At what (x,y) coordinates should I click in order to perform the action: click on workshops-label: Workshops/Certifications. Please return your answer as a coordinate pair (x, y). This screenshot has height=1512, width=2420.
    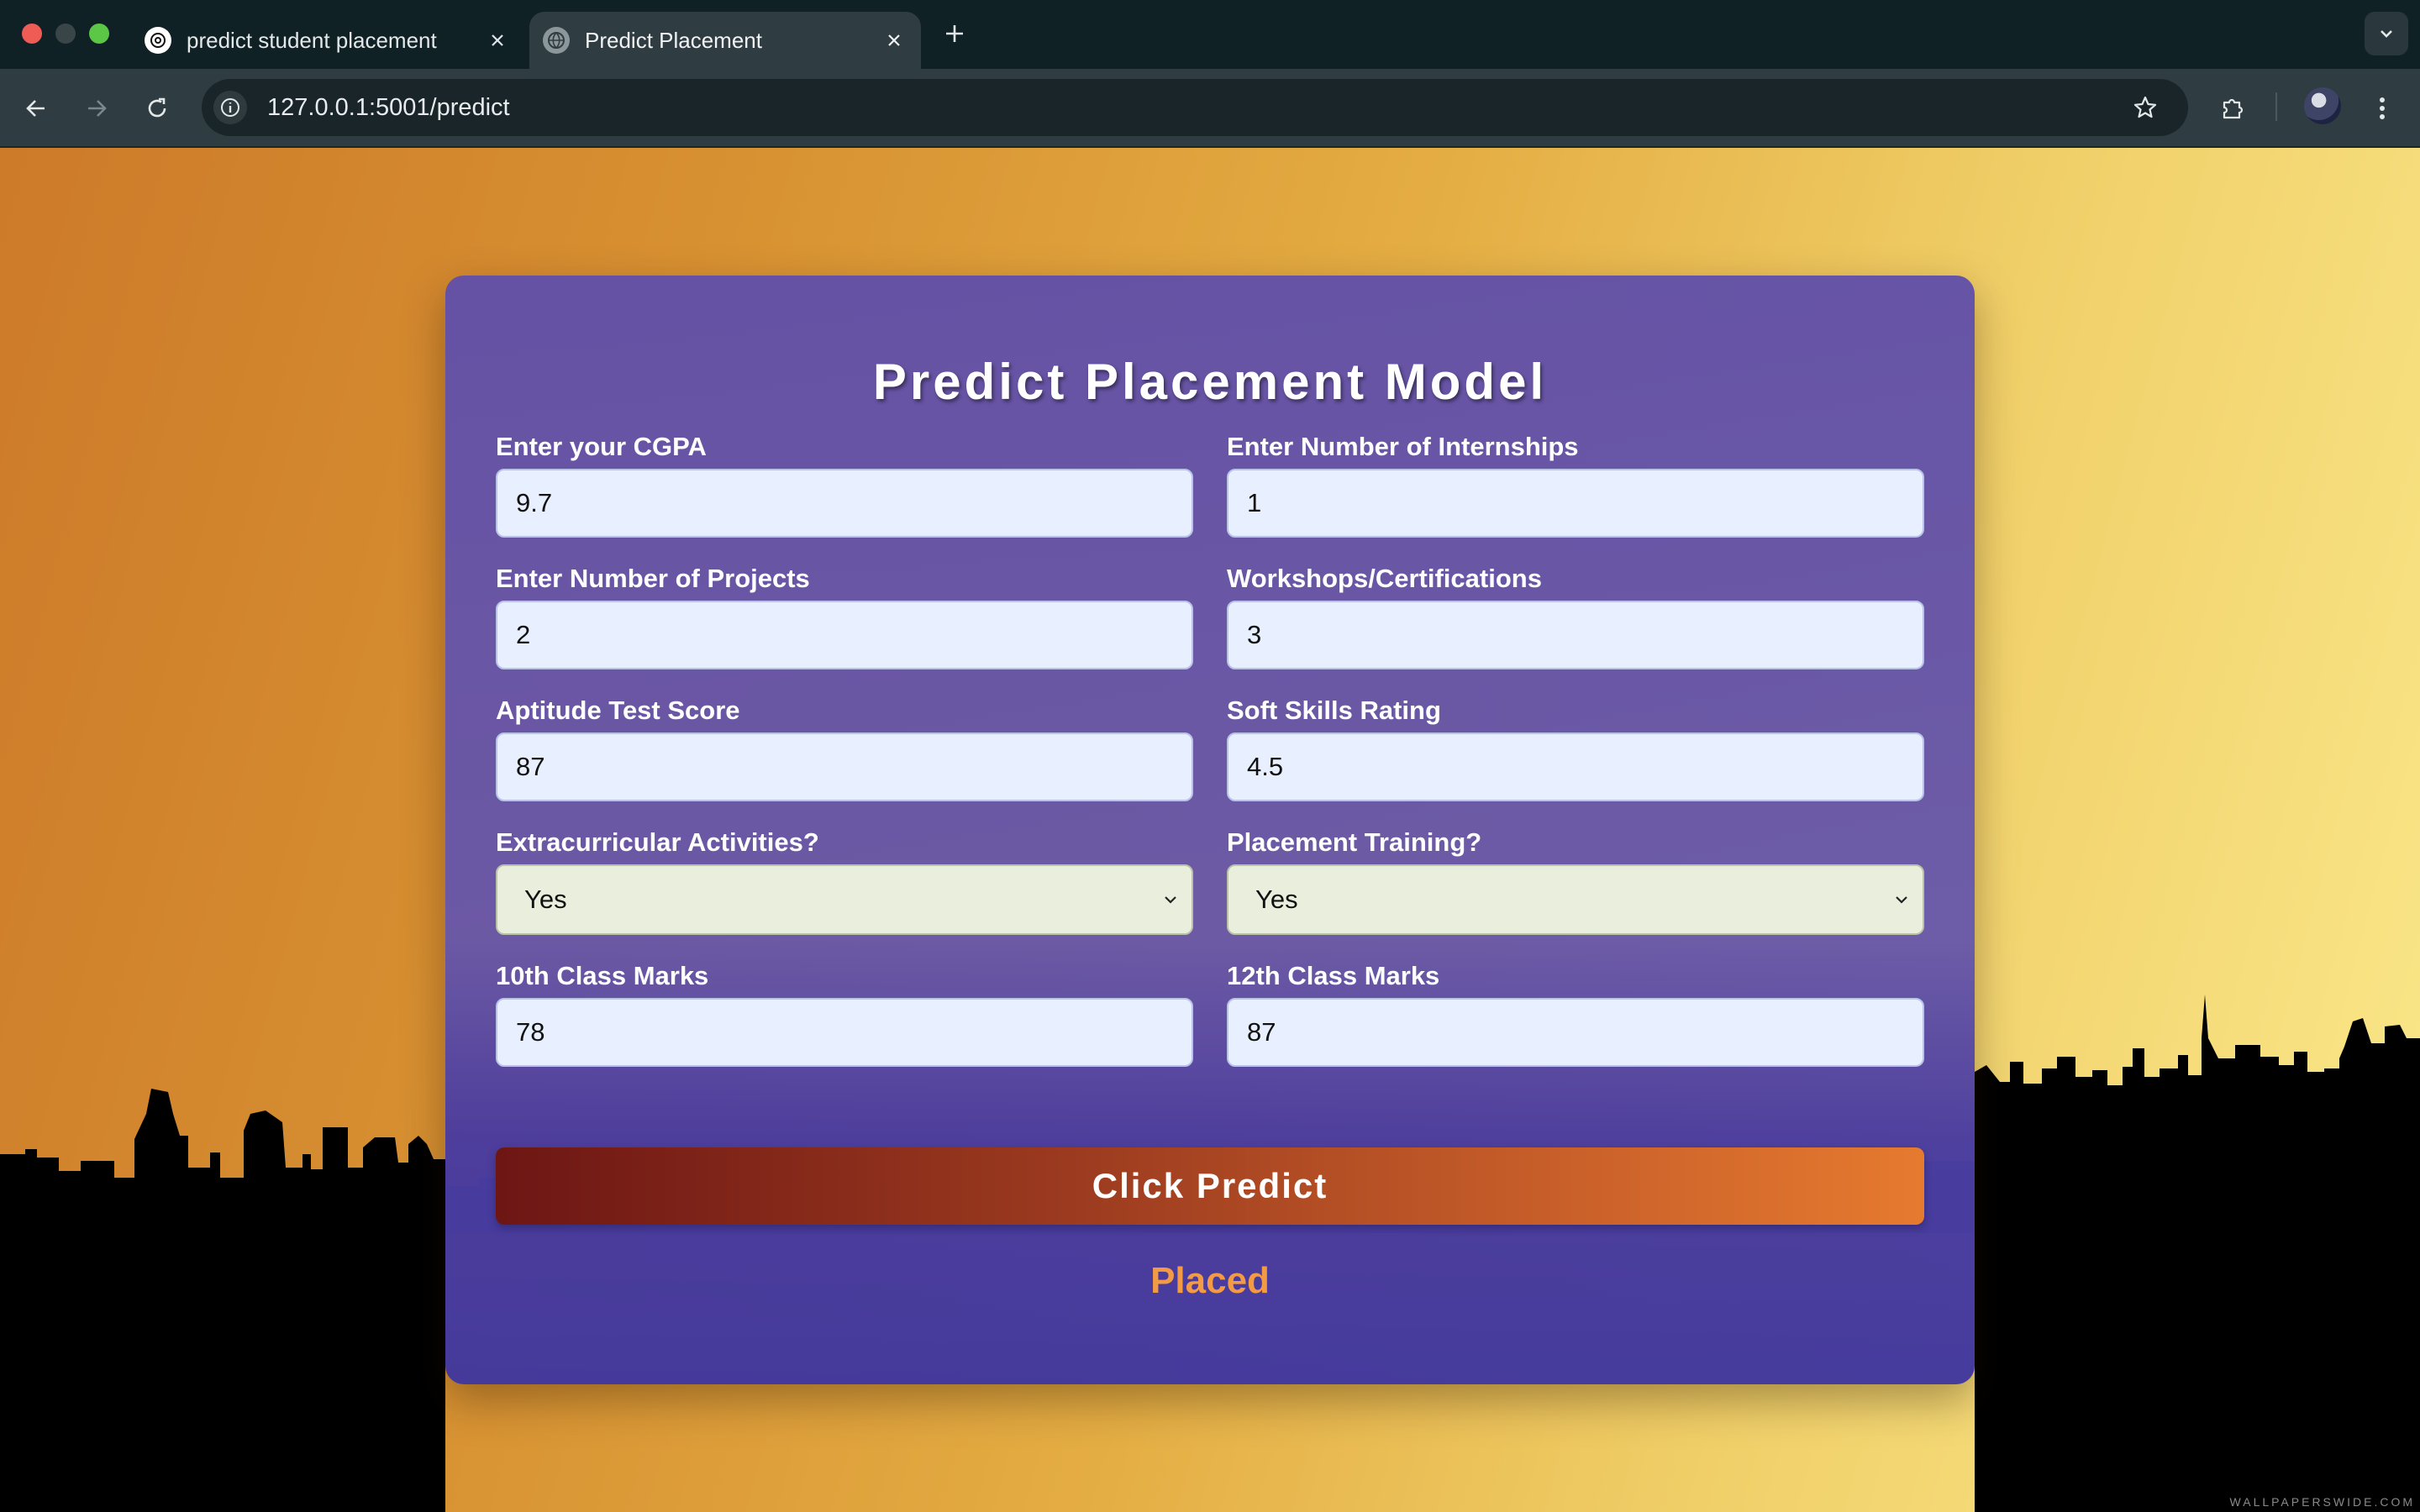
    Looking at the image, I should click on (1384, 578).